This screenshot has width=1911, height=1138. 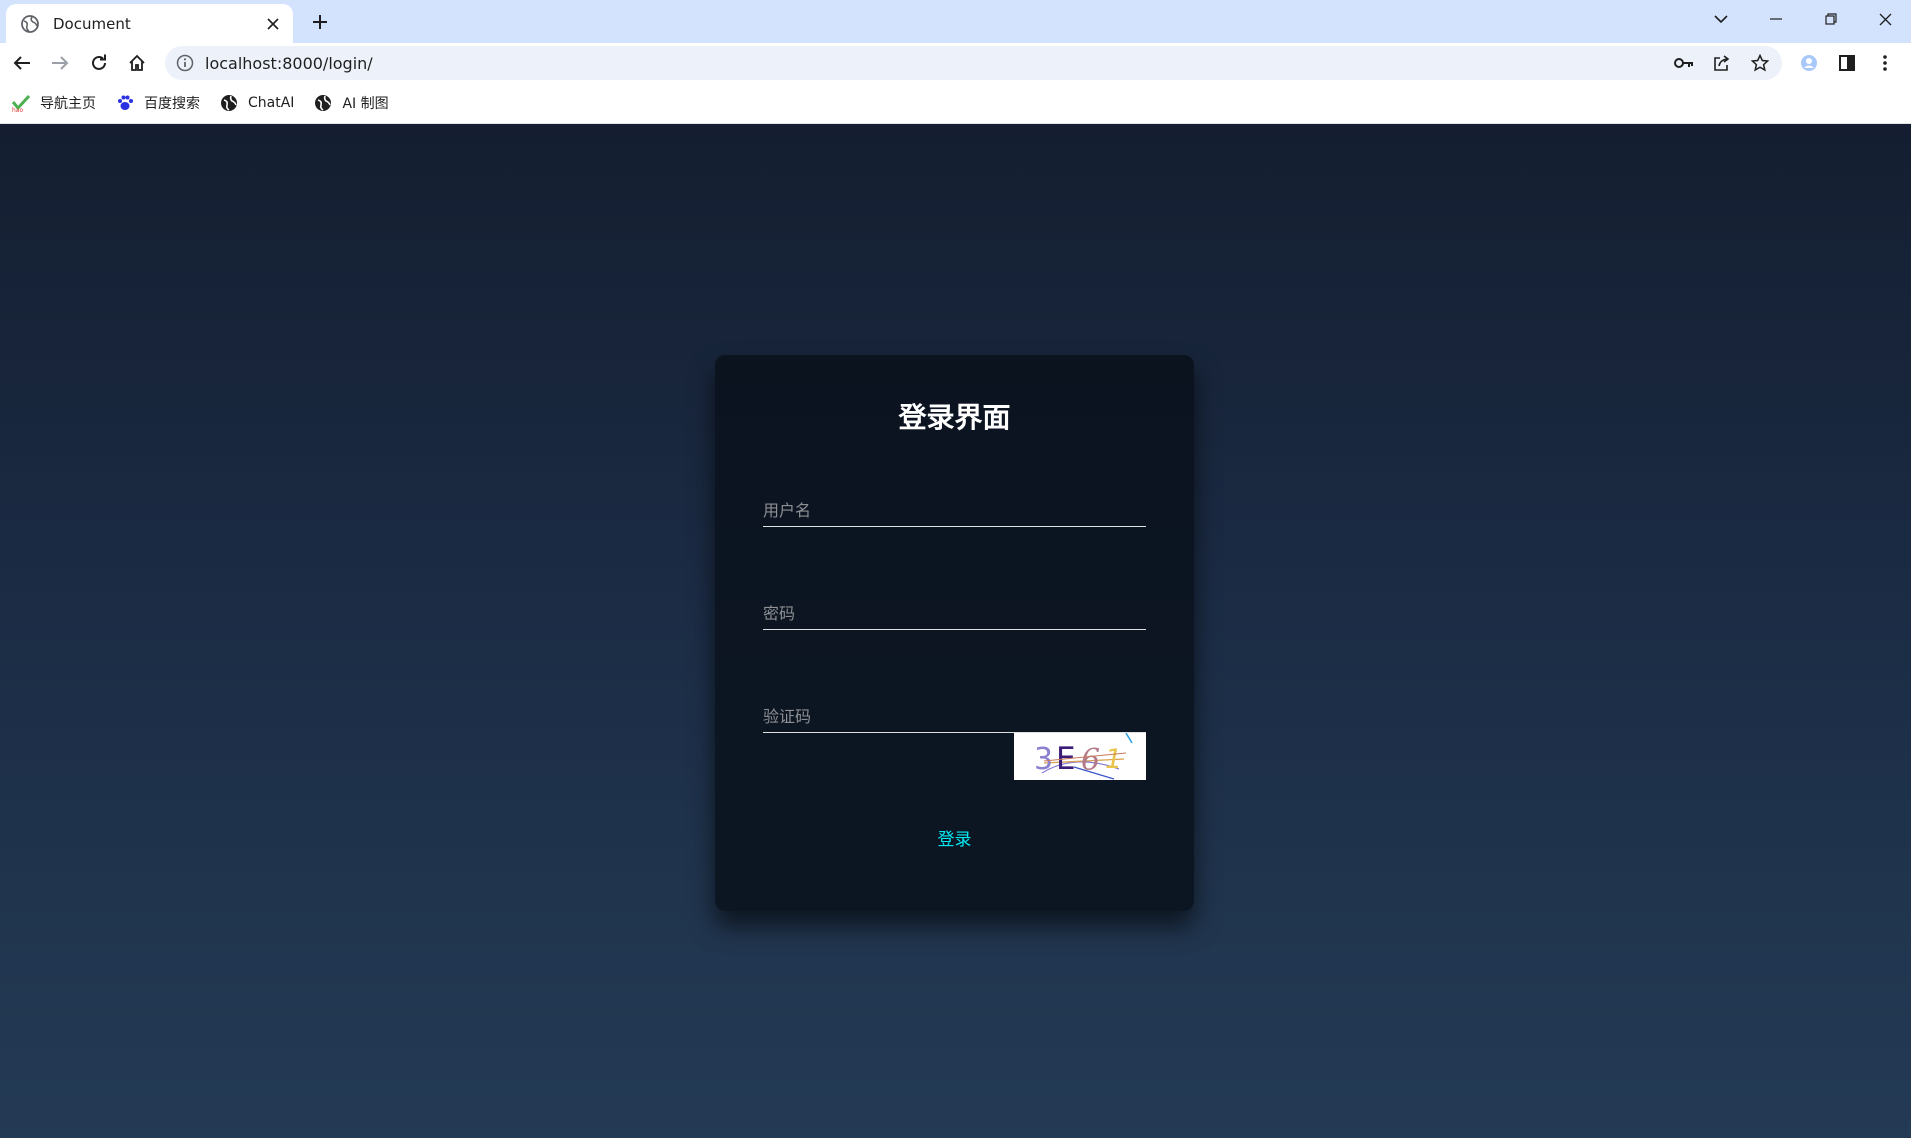 I want to click on minimize-icon, so click(x=1775, y=19).